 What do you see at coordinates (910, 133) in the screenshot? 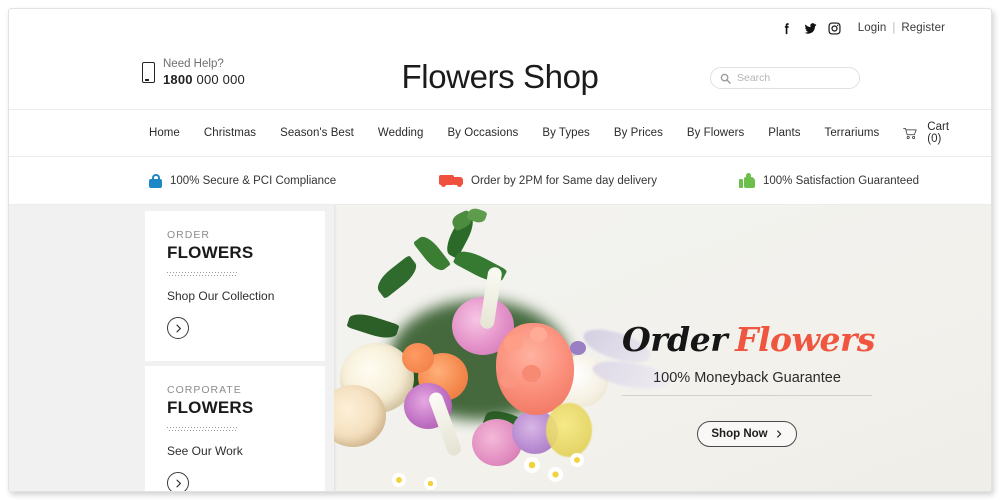
I see `cart-icon` at bounding box center [910, 133].